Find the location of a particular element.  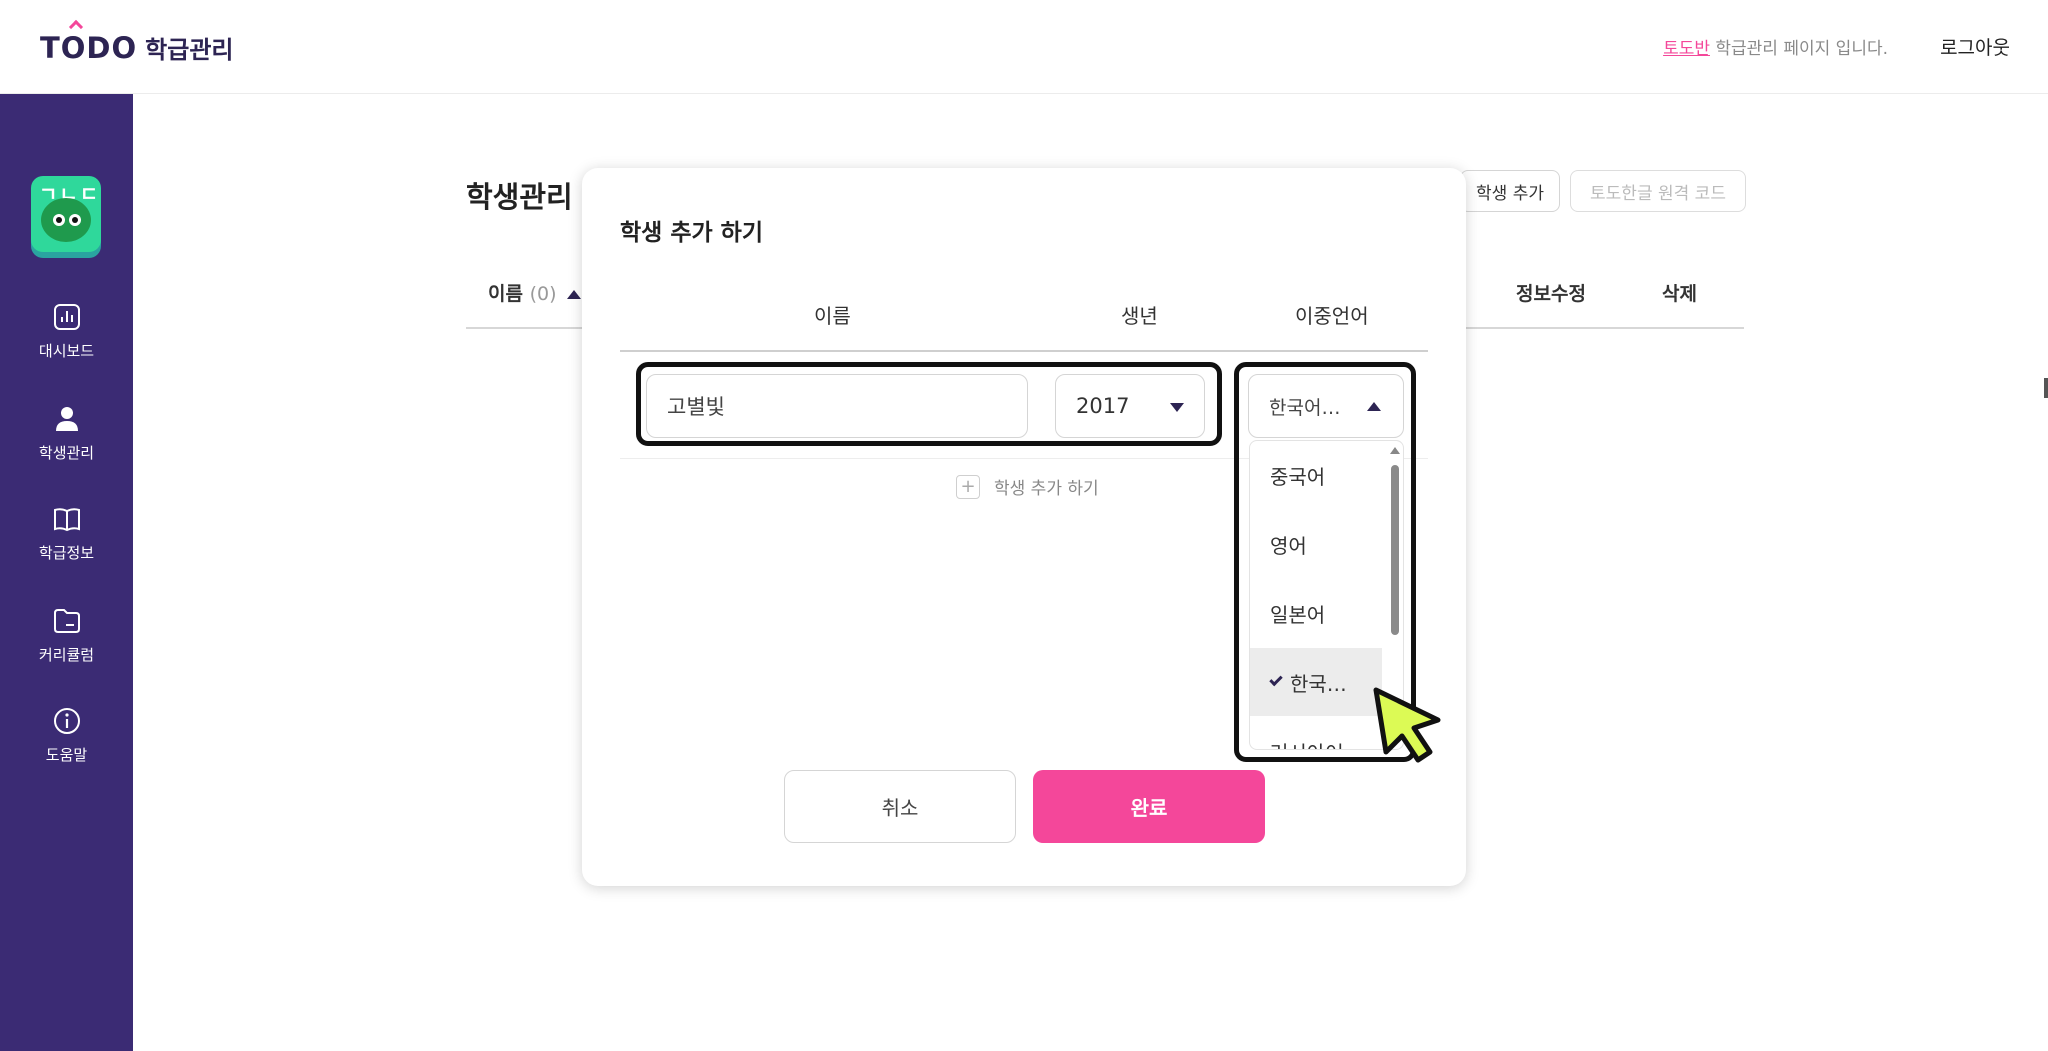

window-edge is located at coordinates (2046, 388).